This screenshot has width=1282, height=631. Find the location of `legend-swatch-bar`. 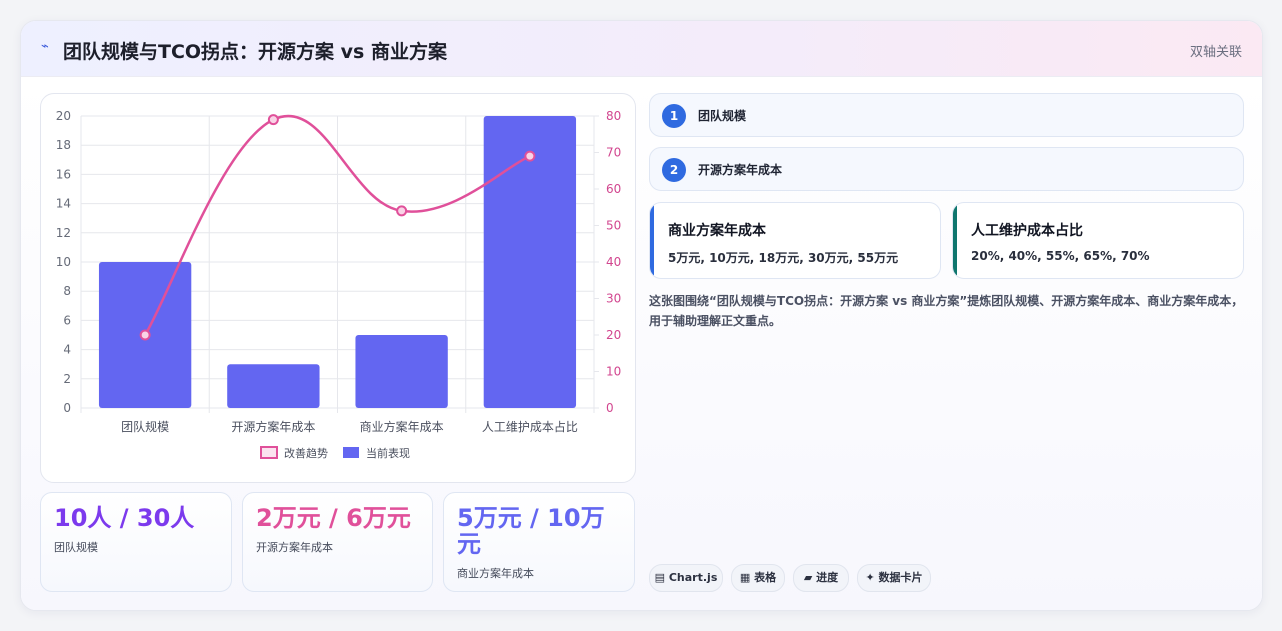

legend-swatch-bar is located at coordinates (351, 452).